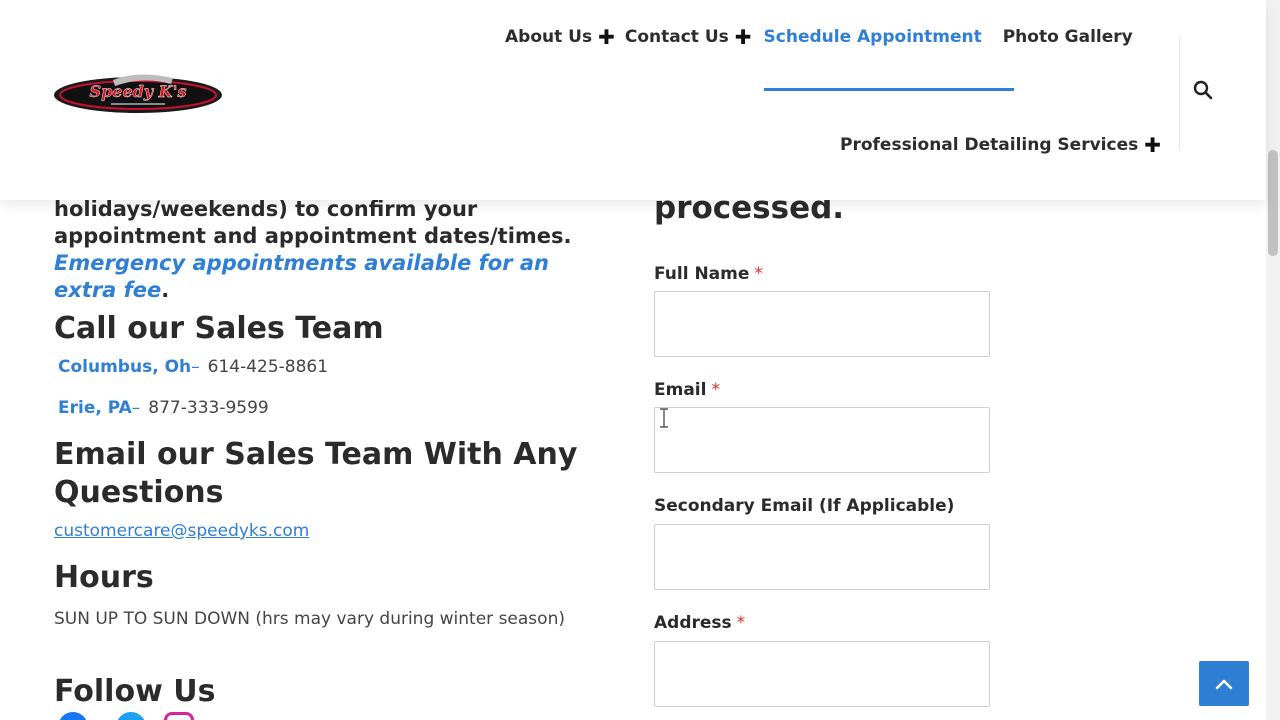  Describe the element at coordinates (680, 390) in the screenshot. I see `email-label-text: Email` at that location.